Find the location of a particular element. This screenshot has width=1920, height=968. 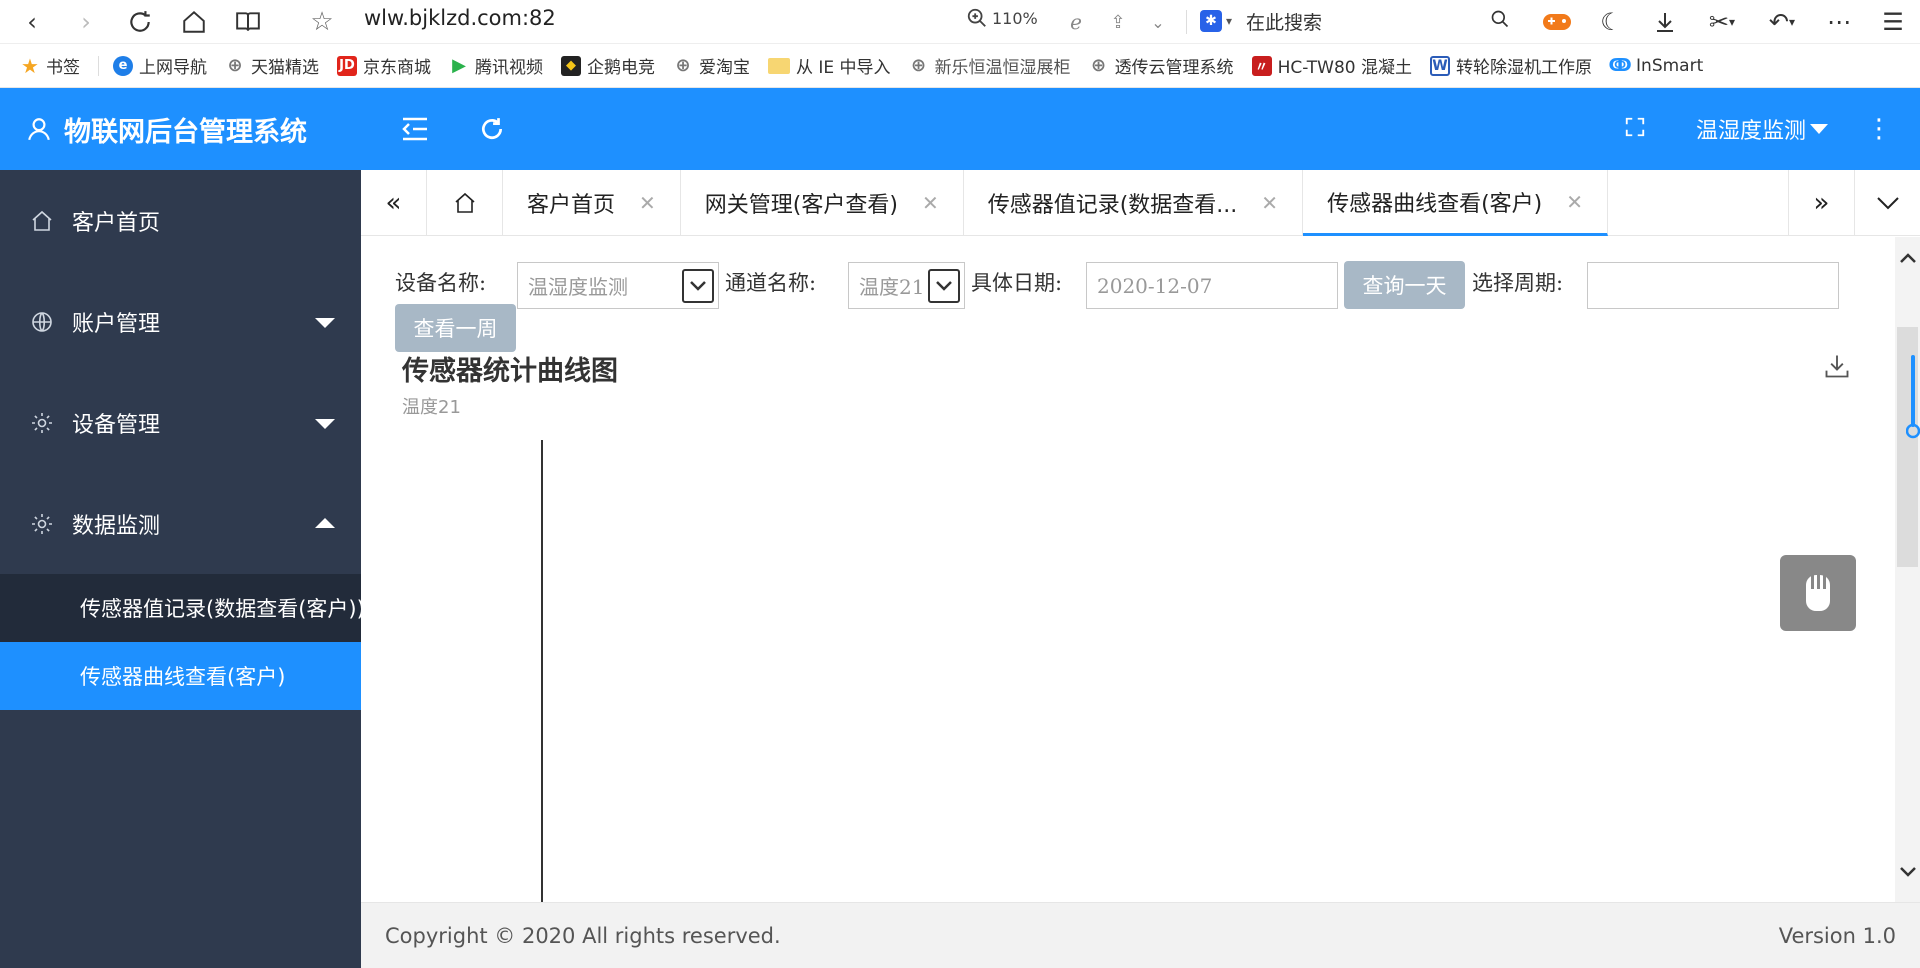

tab-scroll-left-button: « is located at coordinates (394, 203).